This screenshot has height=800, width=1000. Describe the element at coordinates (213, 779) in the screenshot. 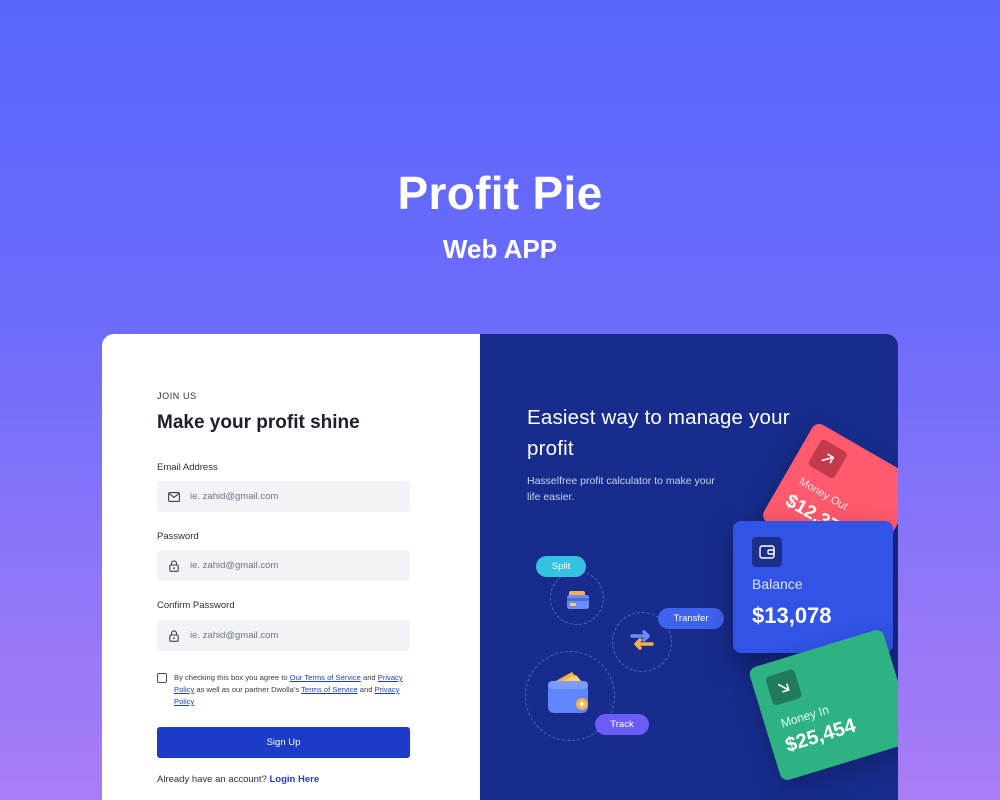

I see `login-prompt-text: Already have an account?` at that location.